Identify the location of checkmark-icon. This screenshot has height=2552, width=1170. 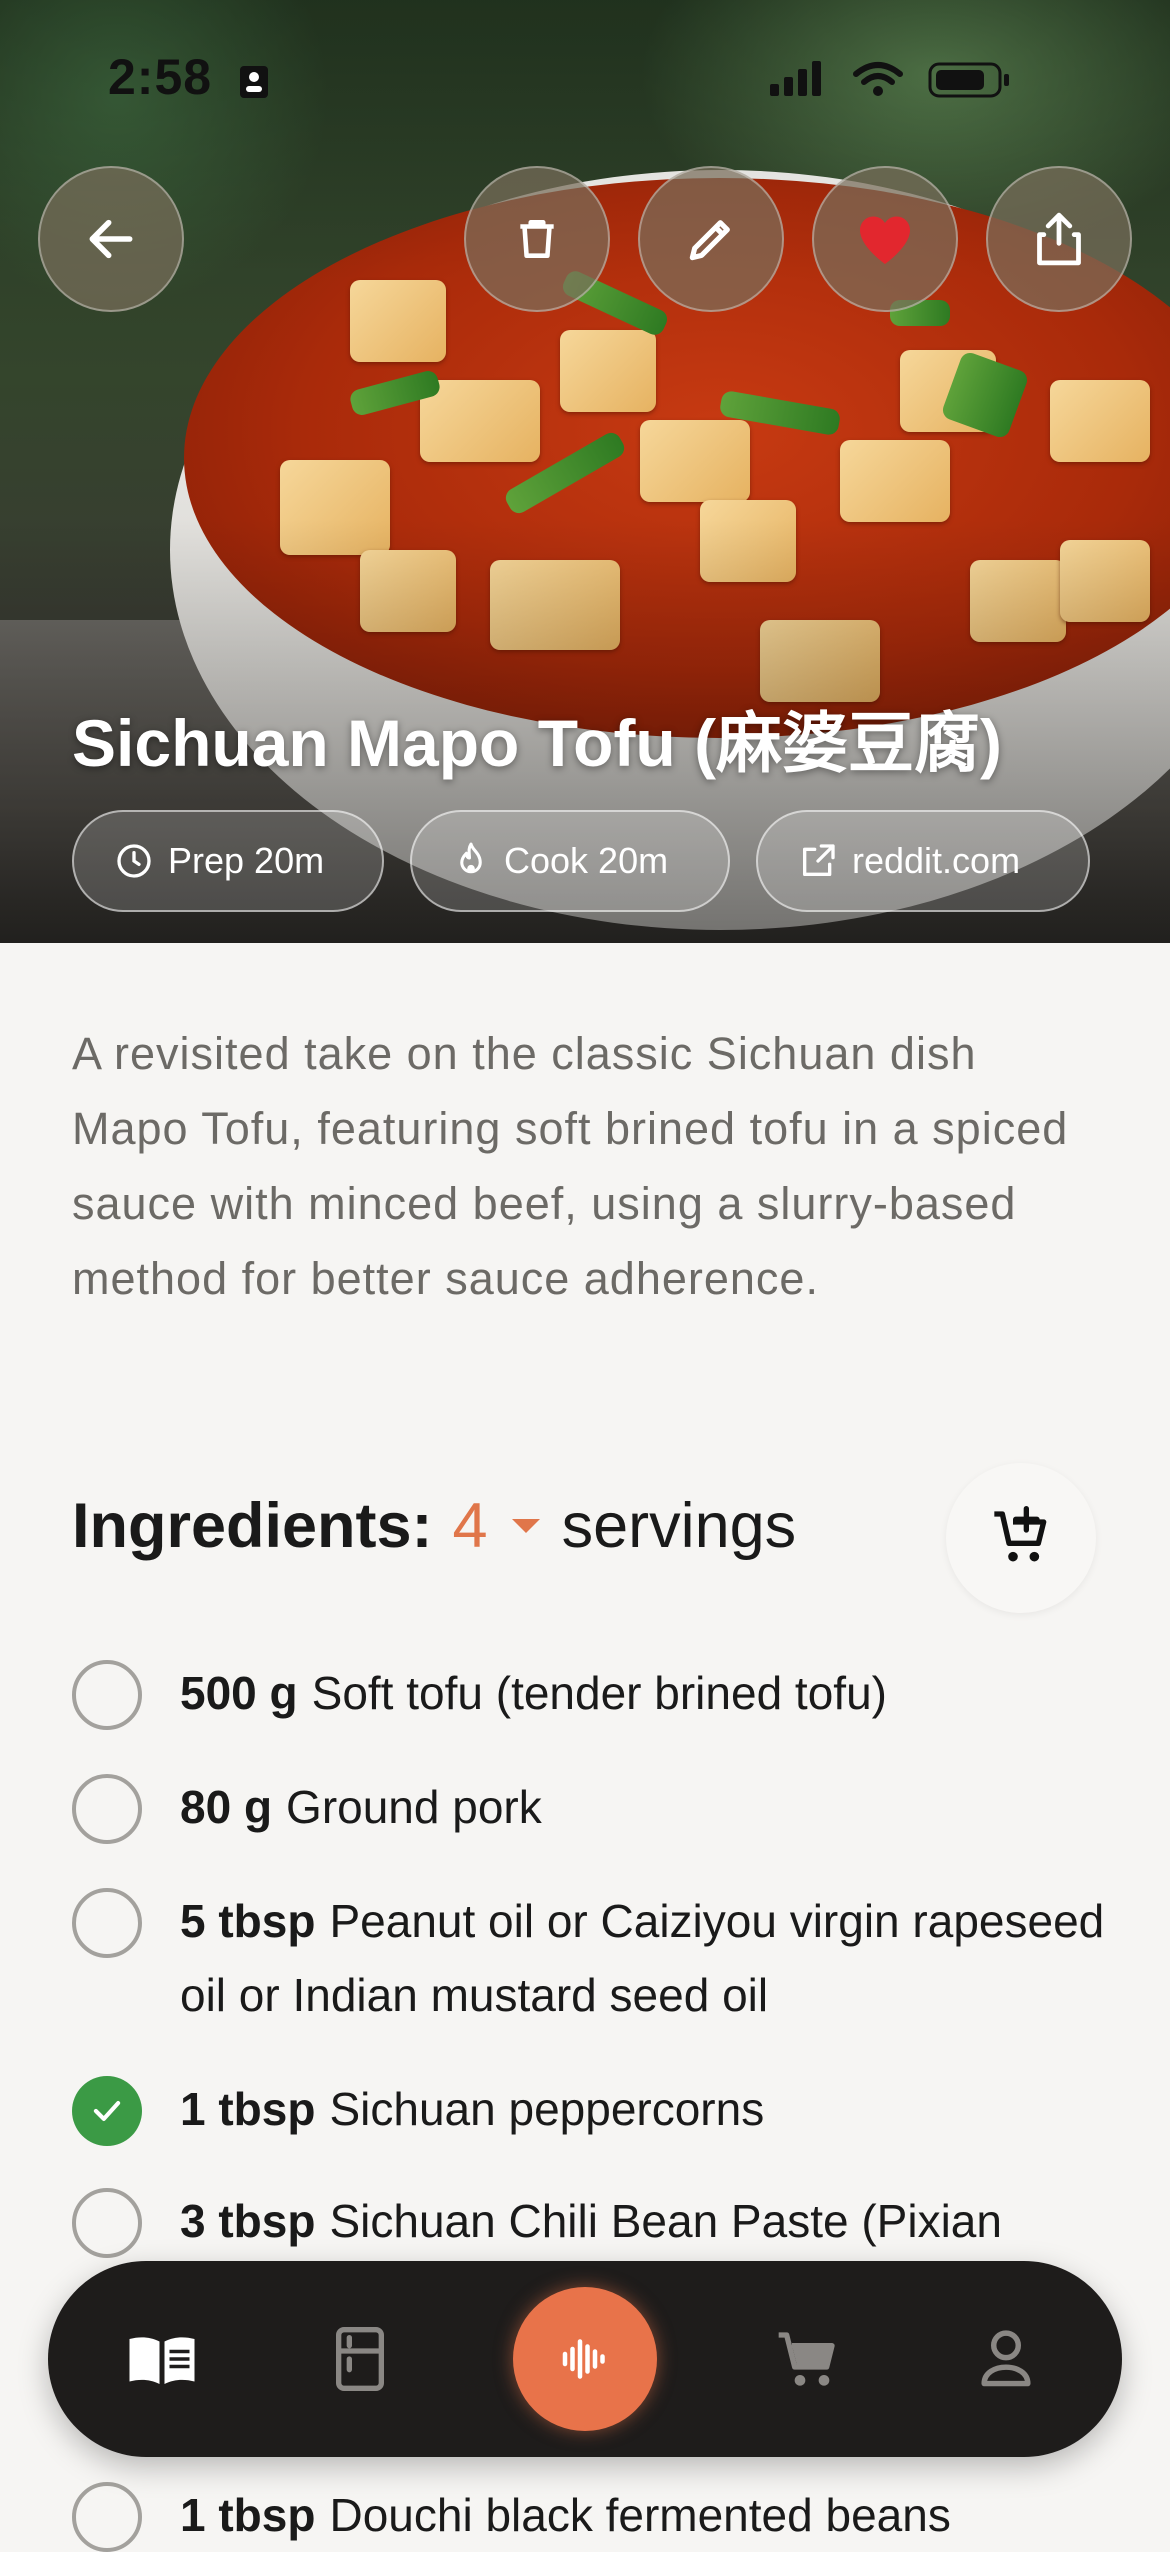
(107, 2111).